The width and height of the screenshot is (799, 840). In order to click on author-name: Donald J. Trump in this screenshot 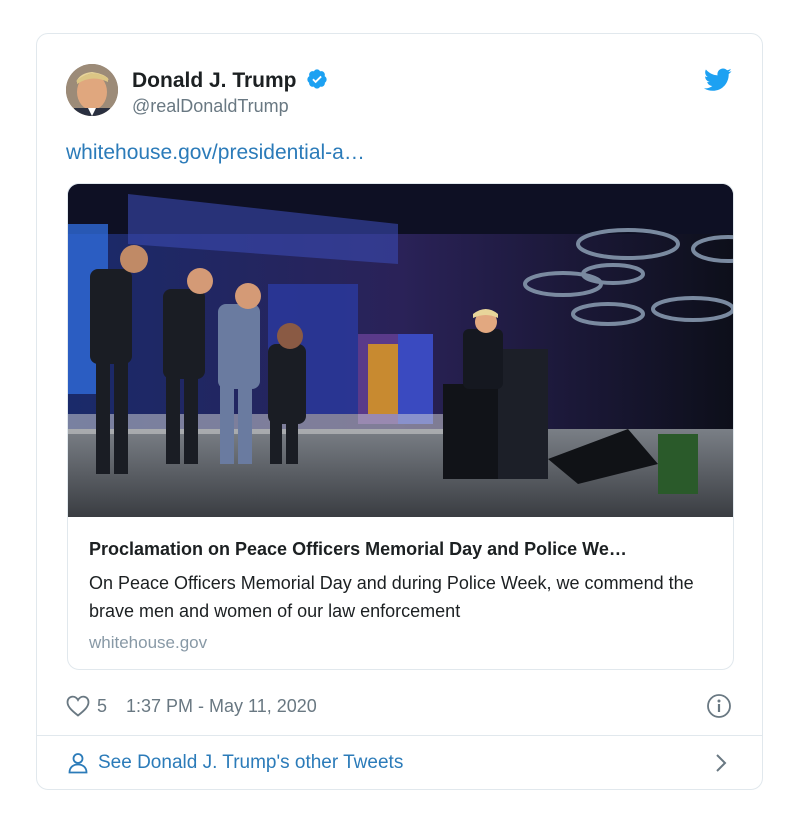, I will do `click(230, 80)`.